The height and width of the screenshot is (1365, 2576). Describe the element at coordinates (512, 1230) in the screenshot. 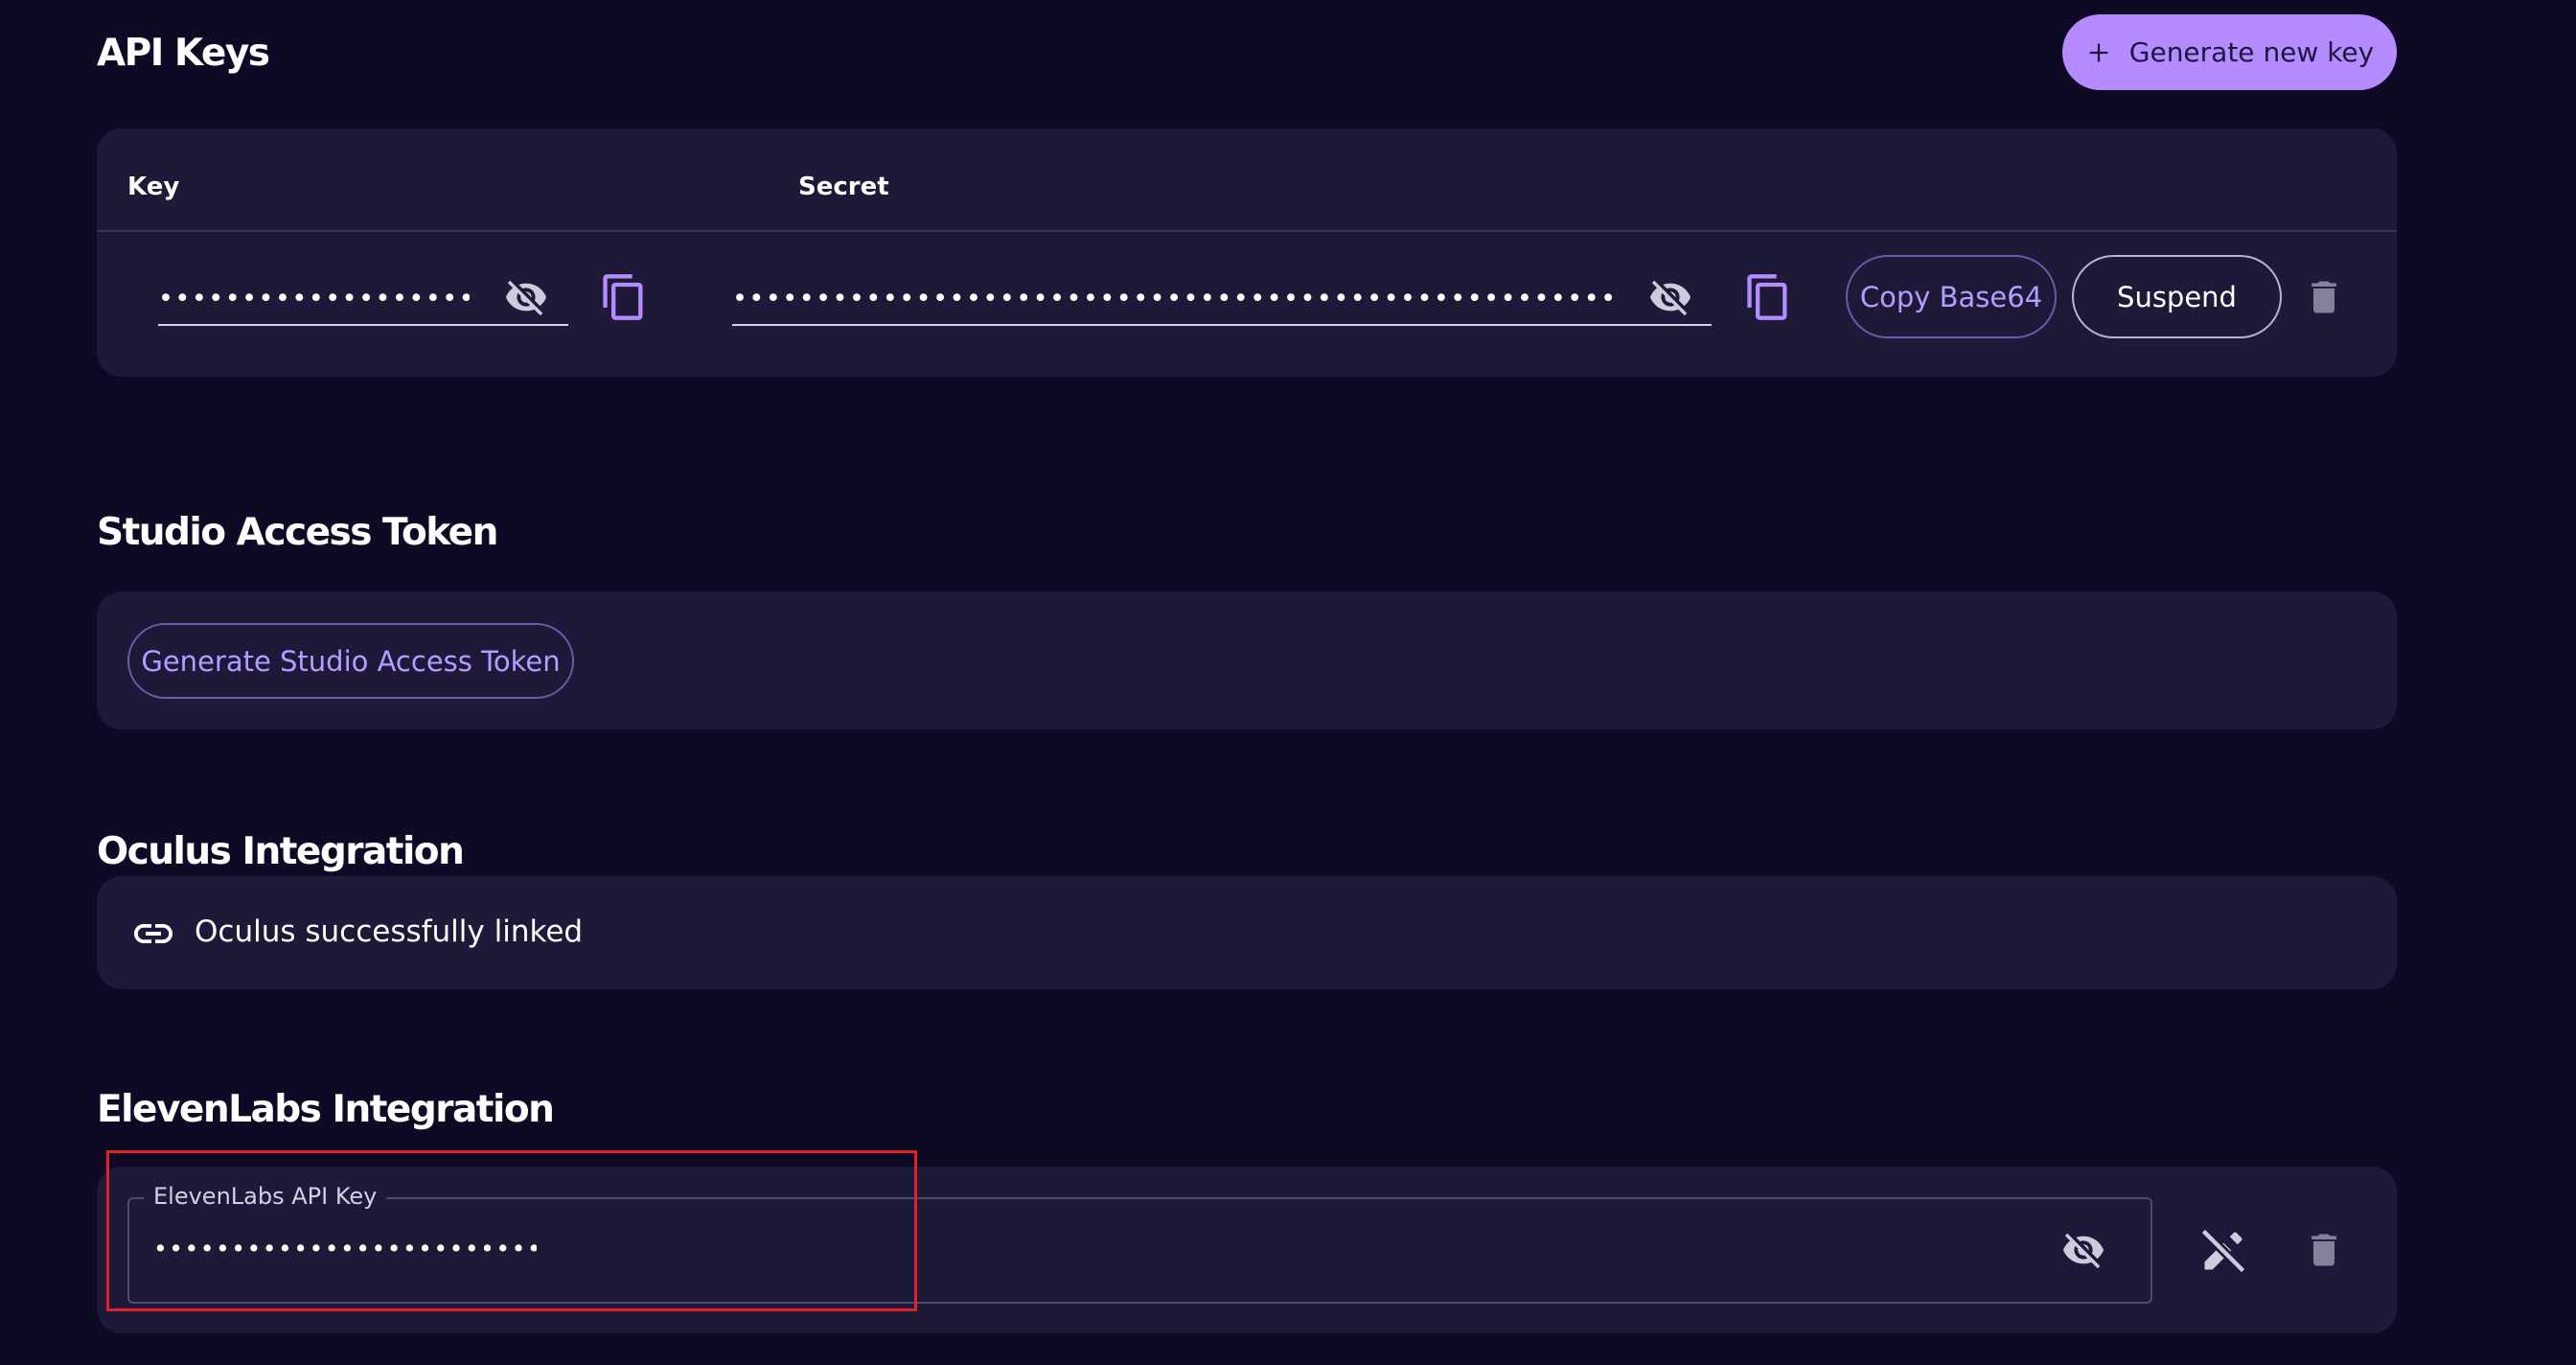

I see `highlight-box` at that location.